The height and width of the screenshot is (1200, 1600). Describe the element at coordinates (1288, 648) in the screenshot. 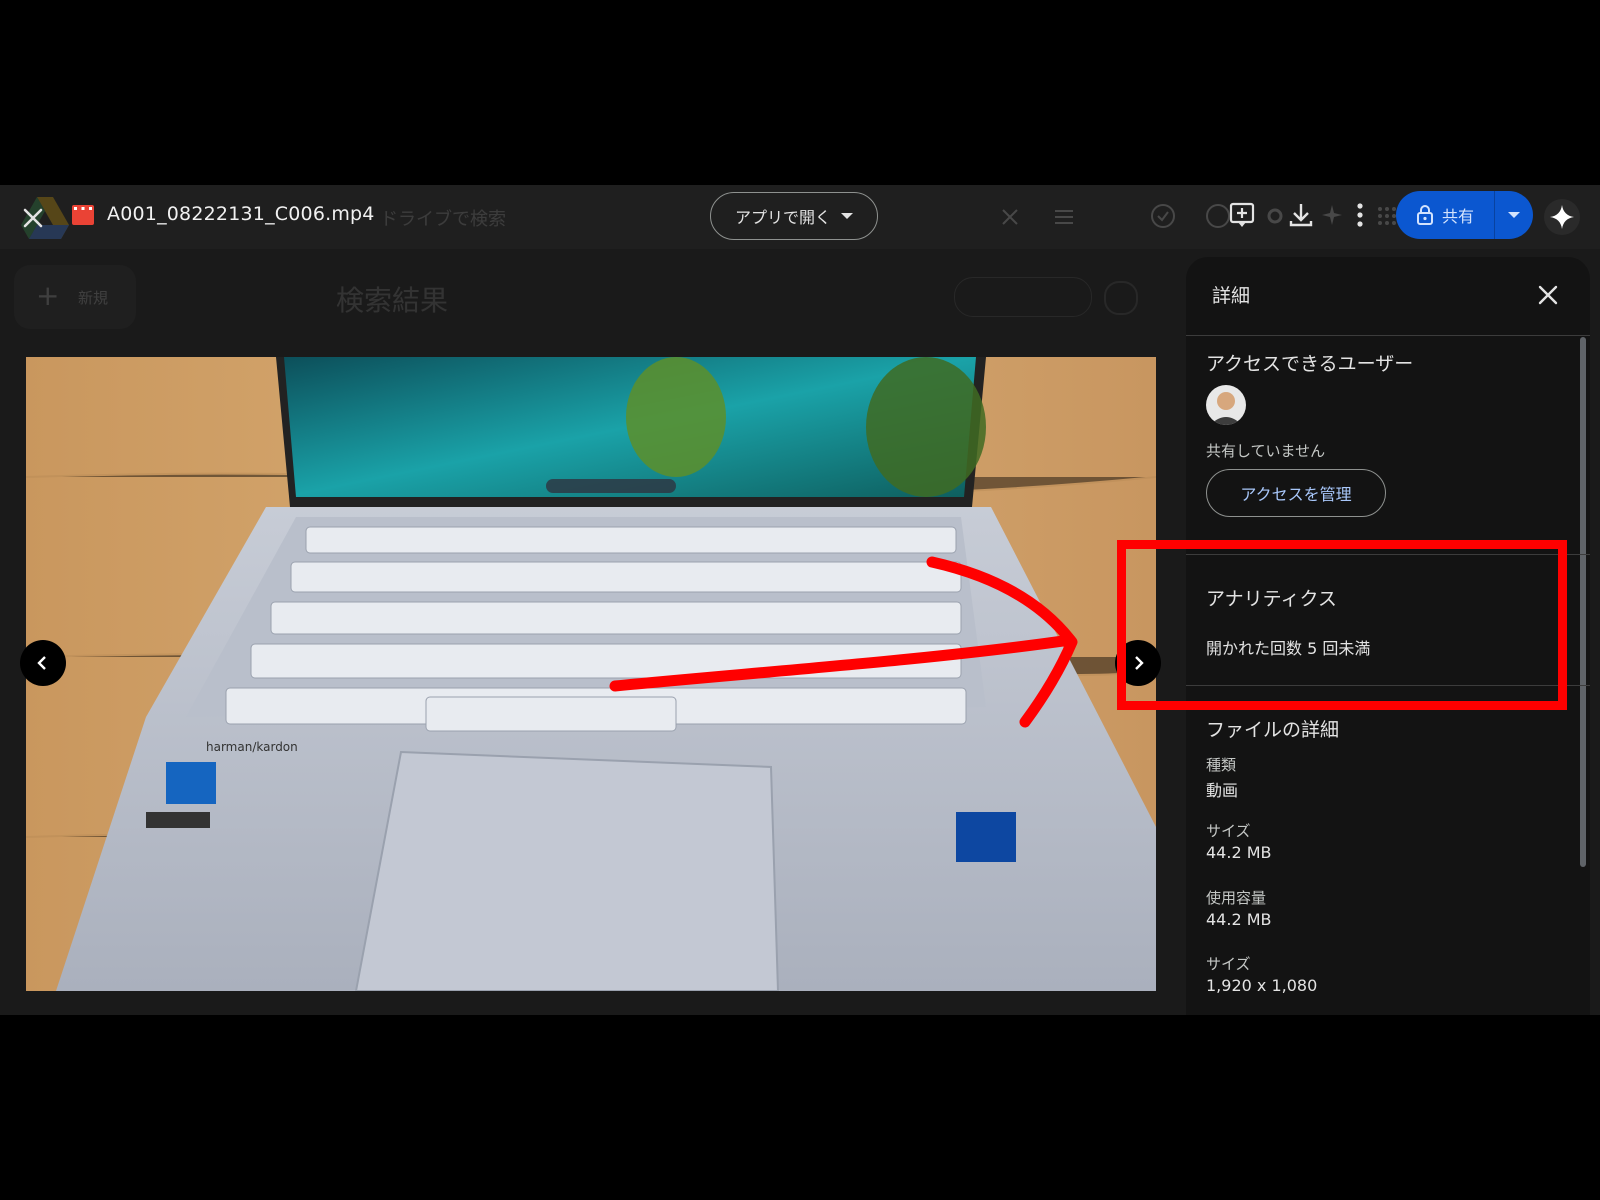

I see `analytics-open-count: 開かれた回数 5 回未満` at that location.